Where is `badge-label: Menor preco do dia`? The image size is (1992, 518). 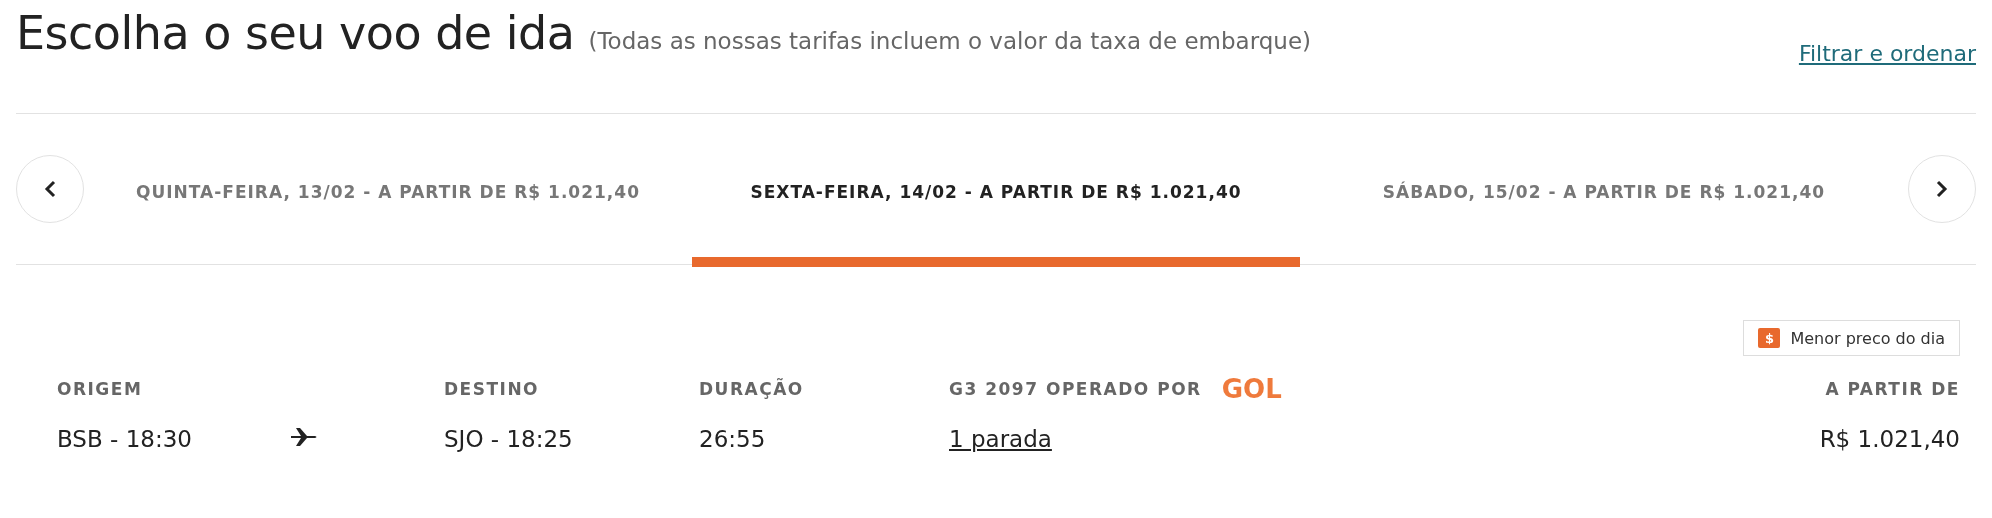 badge-label: Menor preco do dia is located at coordinates (1867, 338).